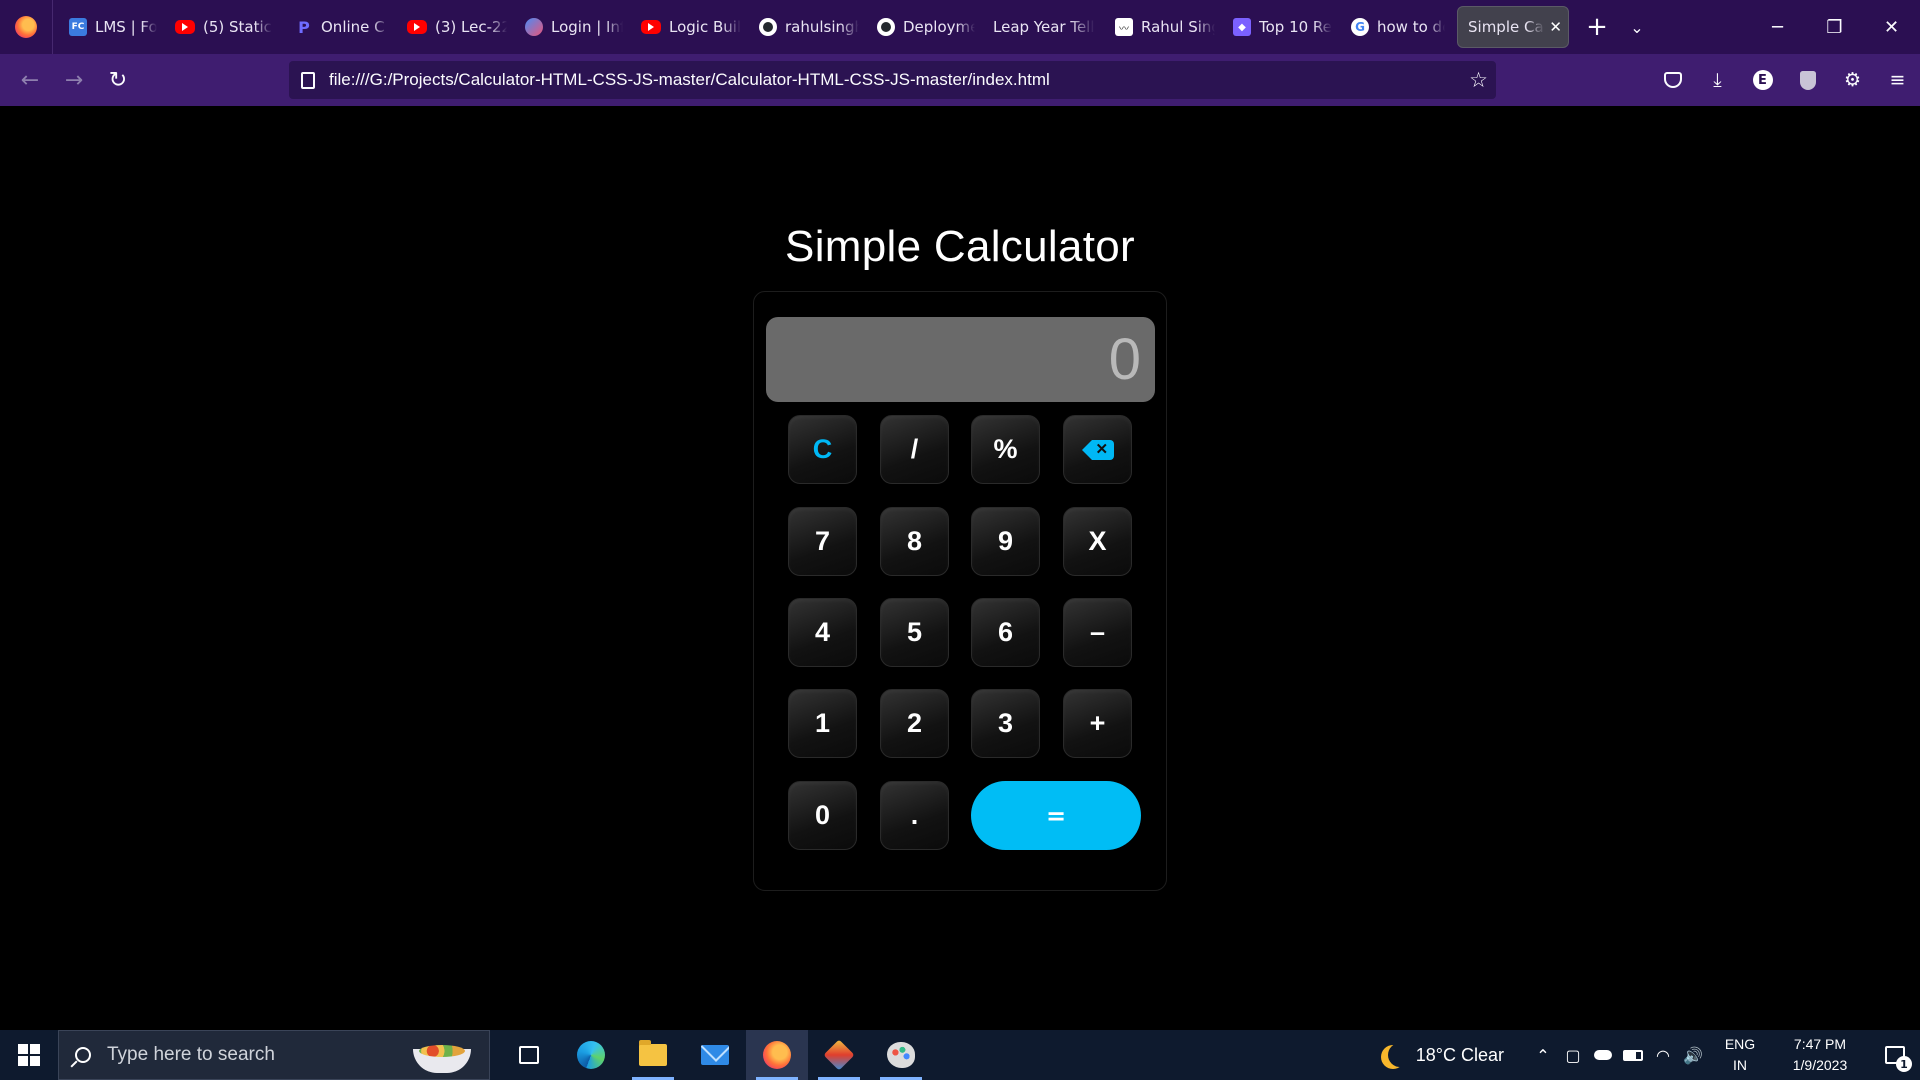 This screenshot has height=1080, width=1920. I want to click on pocket-button, so click(1672, 80).